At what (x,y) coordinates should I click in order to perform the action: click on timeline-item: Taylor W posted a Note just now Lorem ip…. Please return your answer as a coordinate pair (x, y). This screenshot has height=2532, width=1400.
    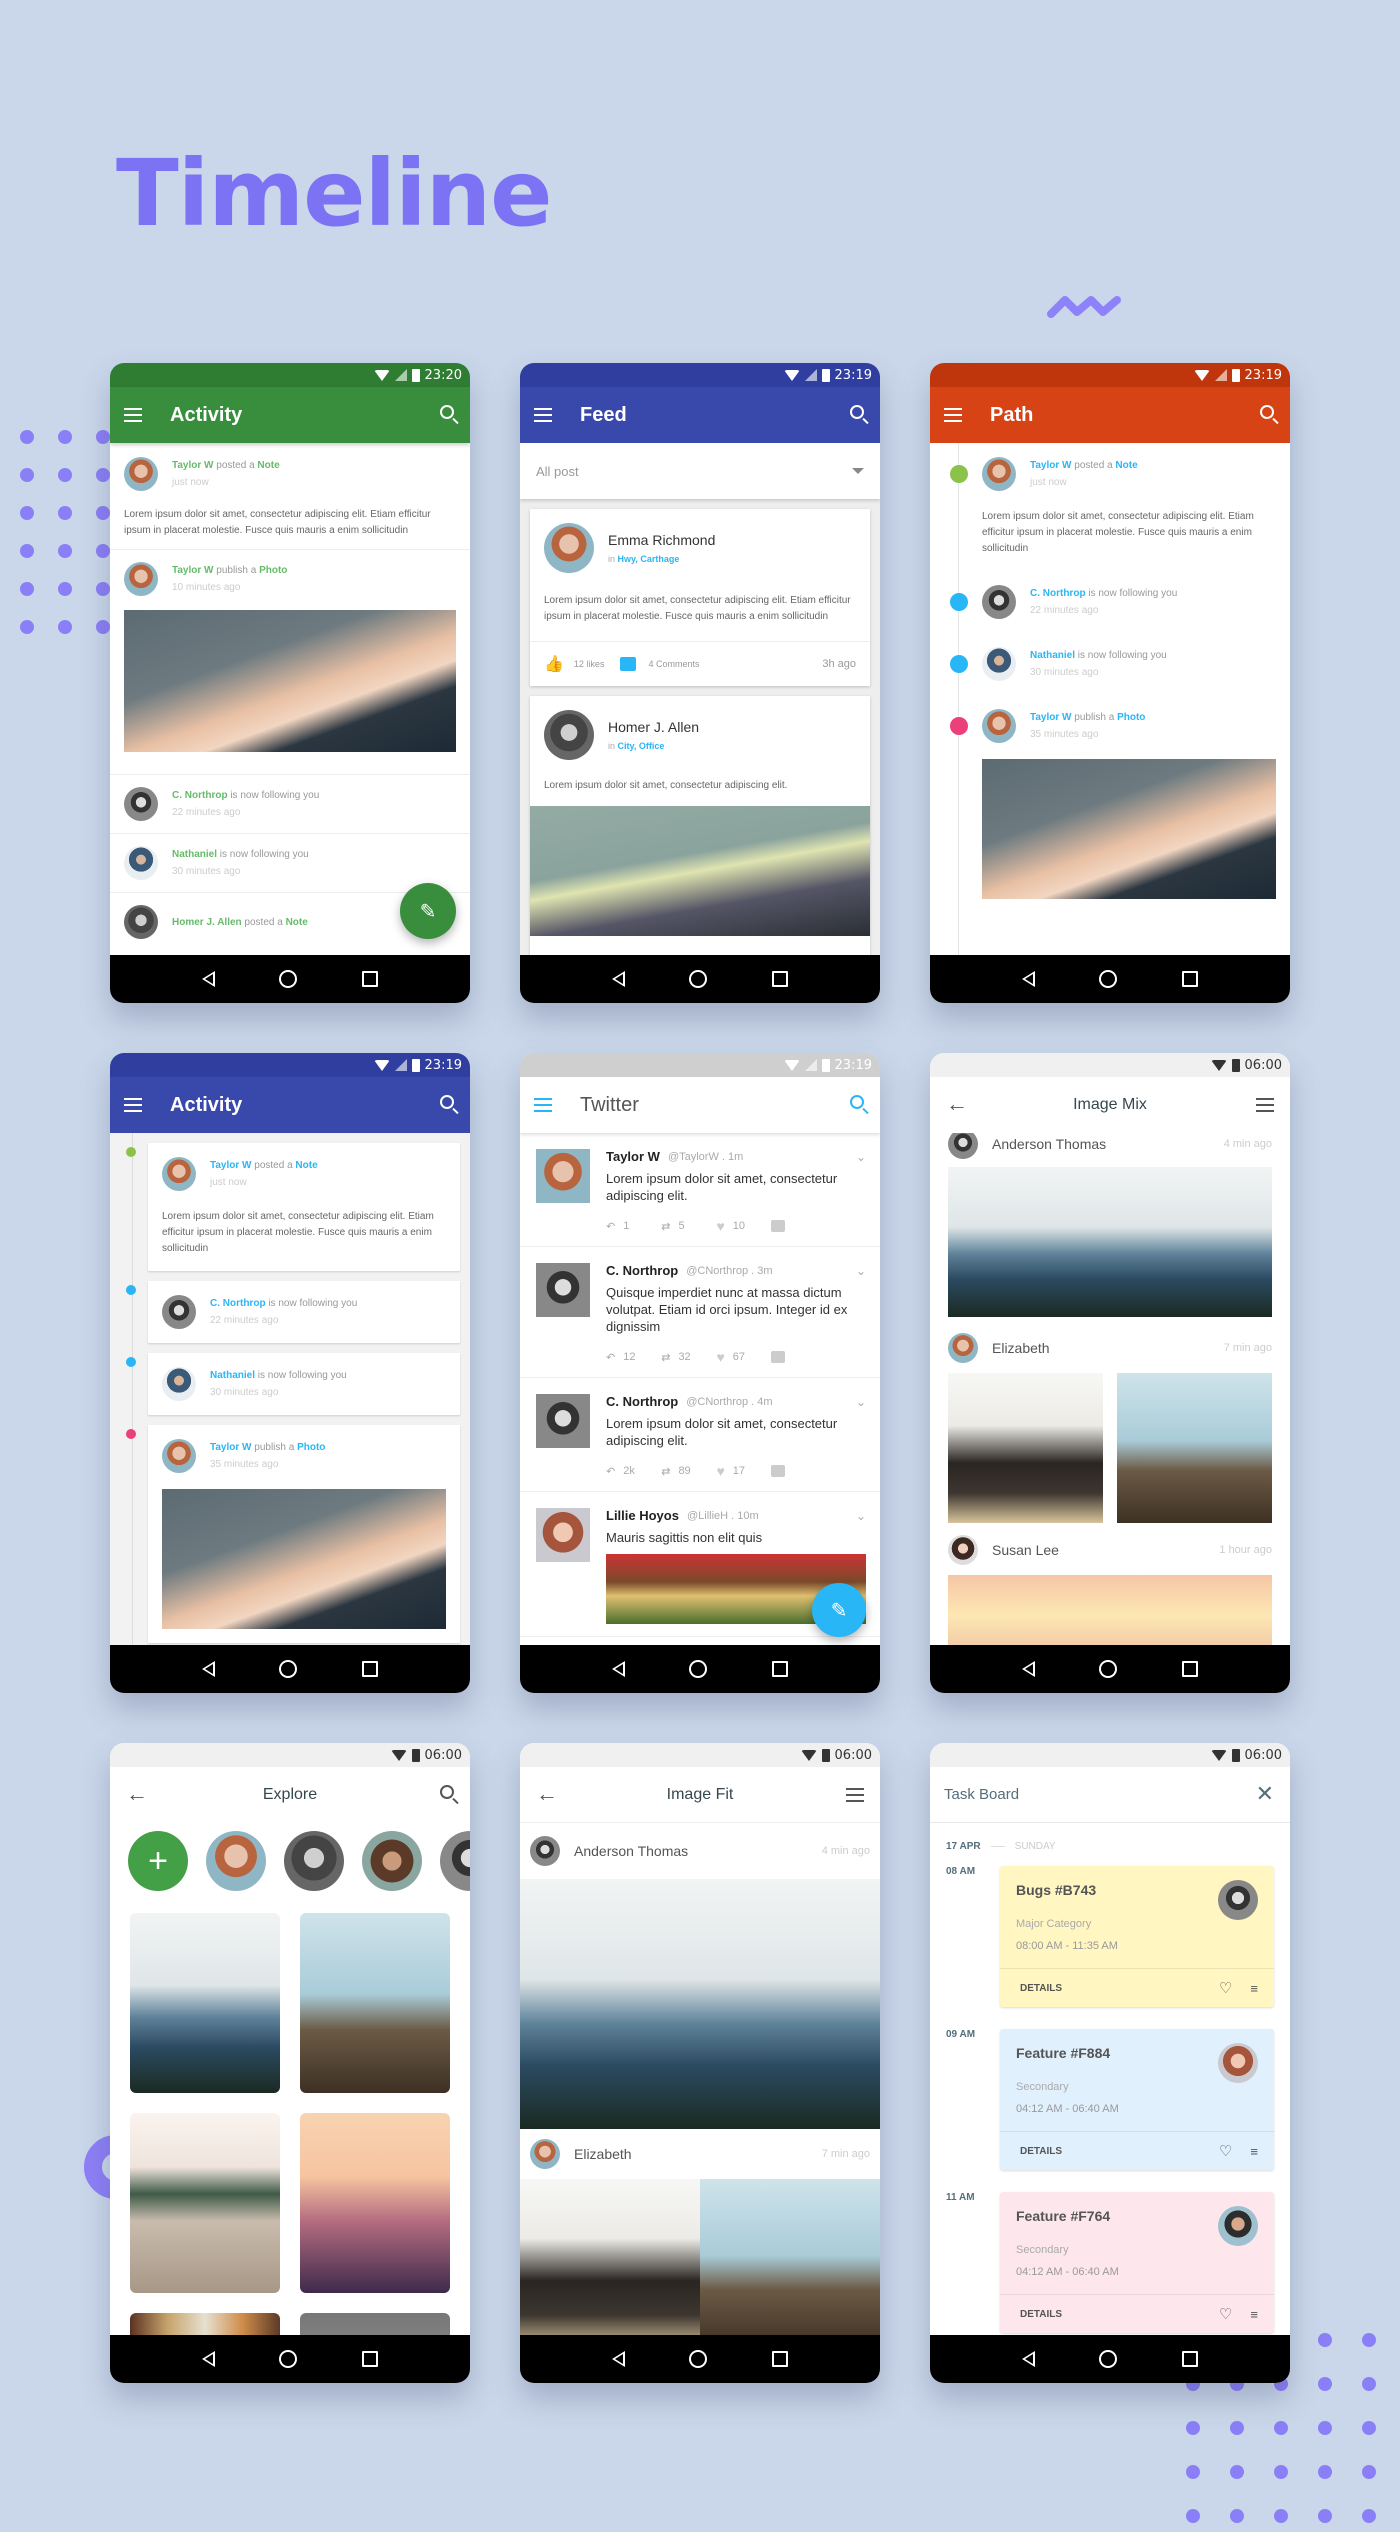
    Looking at the image, I should click on (1110, 507).